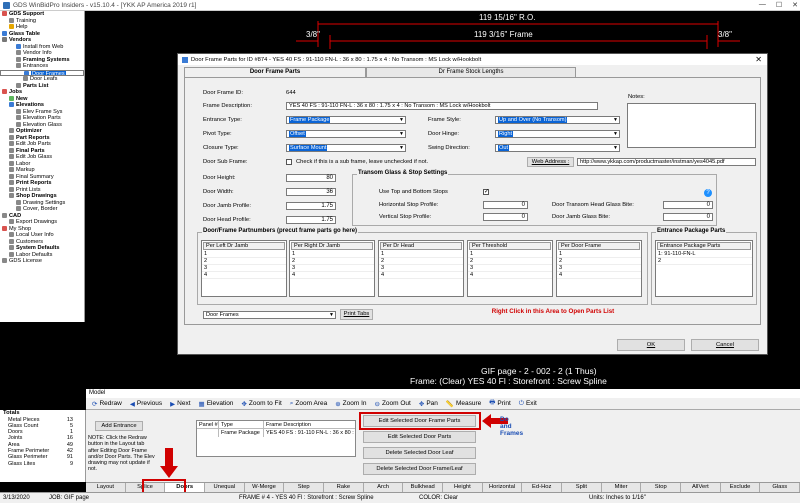  What do you see at coordinates (762, 5) in the screenshot?
I see `minimize-icon: —` at bounding box center [762, 5].